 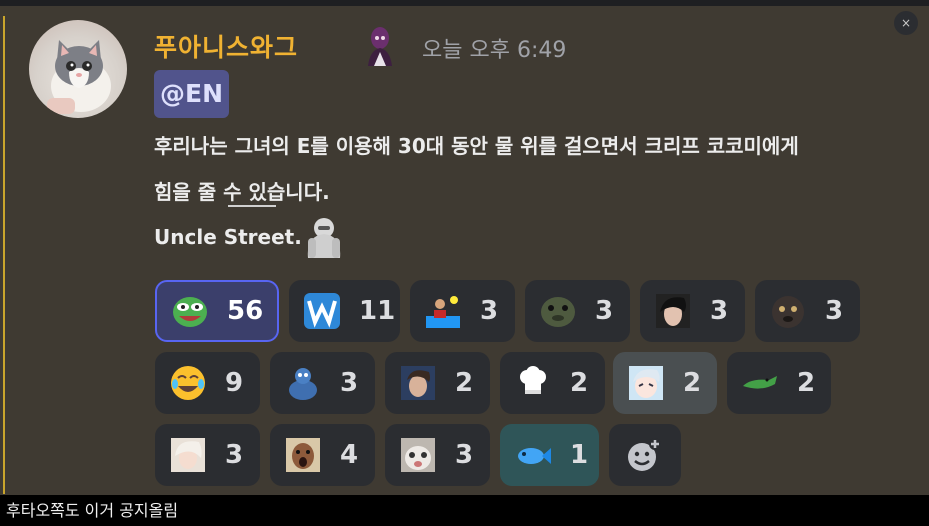 I want to click on reaction-blue-w: 11, so click(x=344, y=311).